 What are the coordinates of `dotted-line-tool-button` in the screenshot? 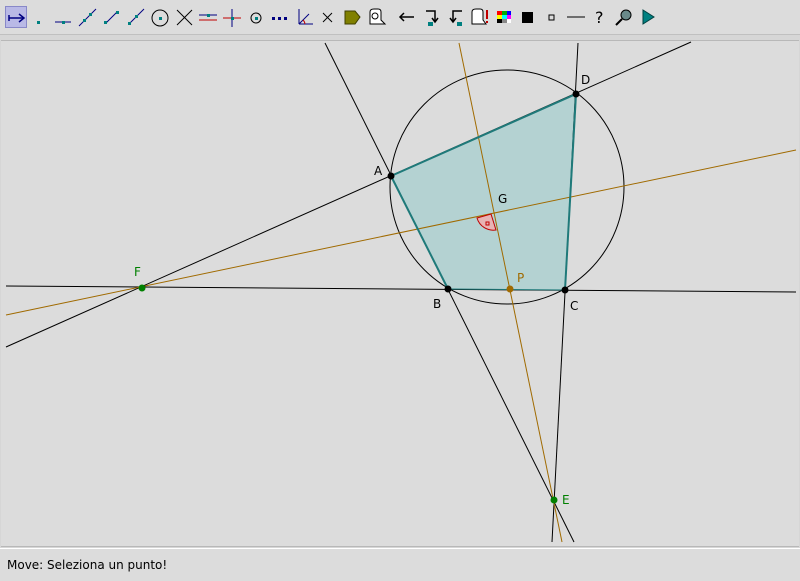 It's located at (280, 17).